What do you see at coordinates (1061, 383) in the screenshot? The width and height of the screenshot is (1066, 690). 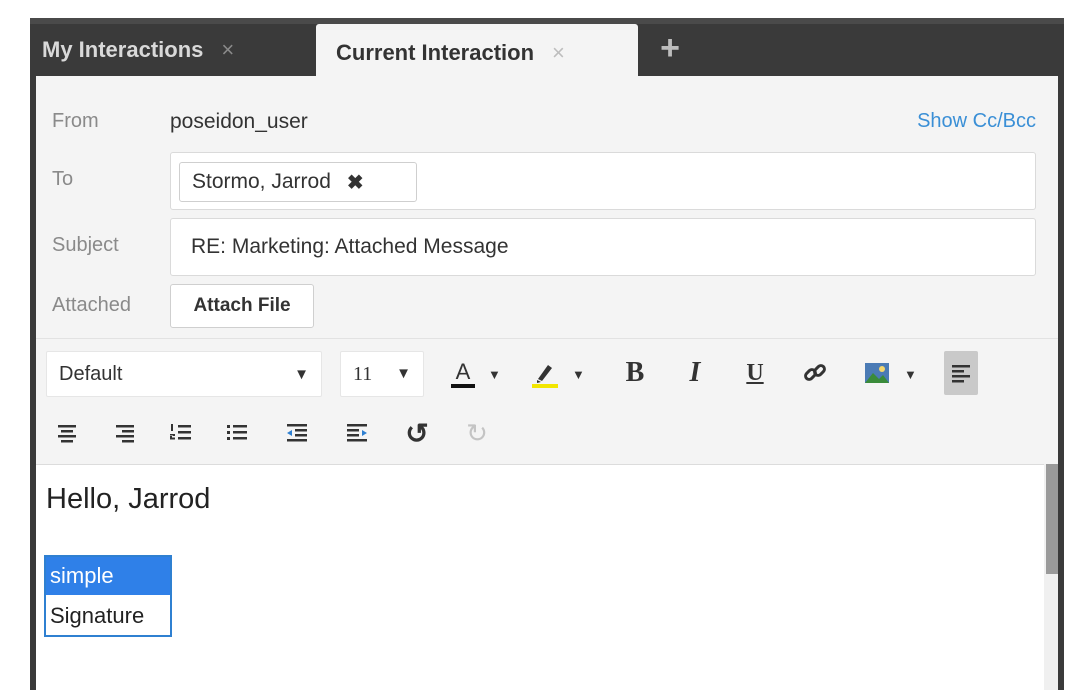 I see `window-border-right` at bounding box center [1061, 383].